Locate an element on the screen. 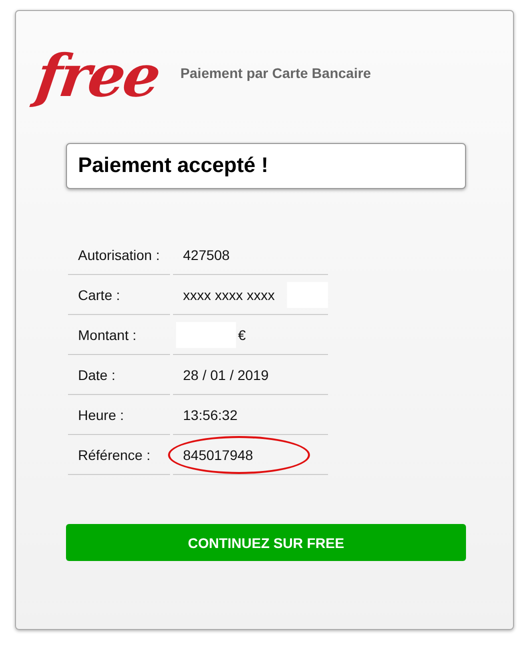 The height and width of the screenshot is (649, 529). detail-value: 427508 is located at coordinates (250, 255).